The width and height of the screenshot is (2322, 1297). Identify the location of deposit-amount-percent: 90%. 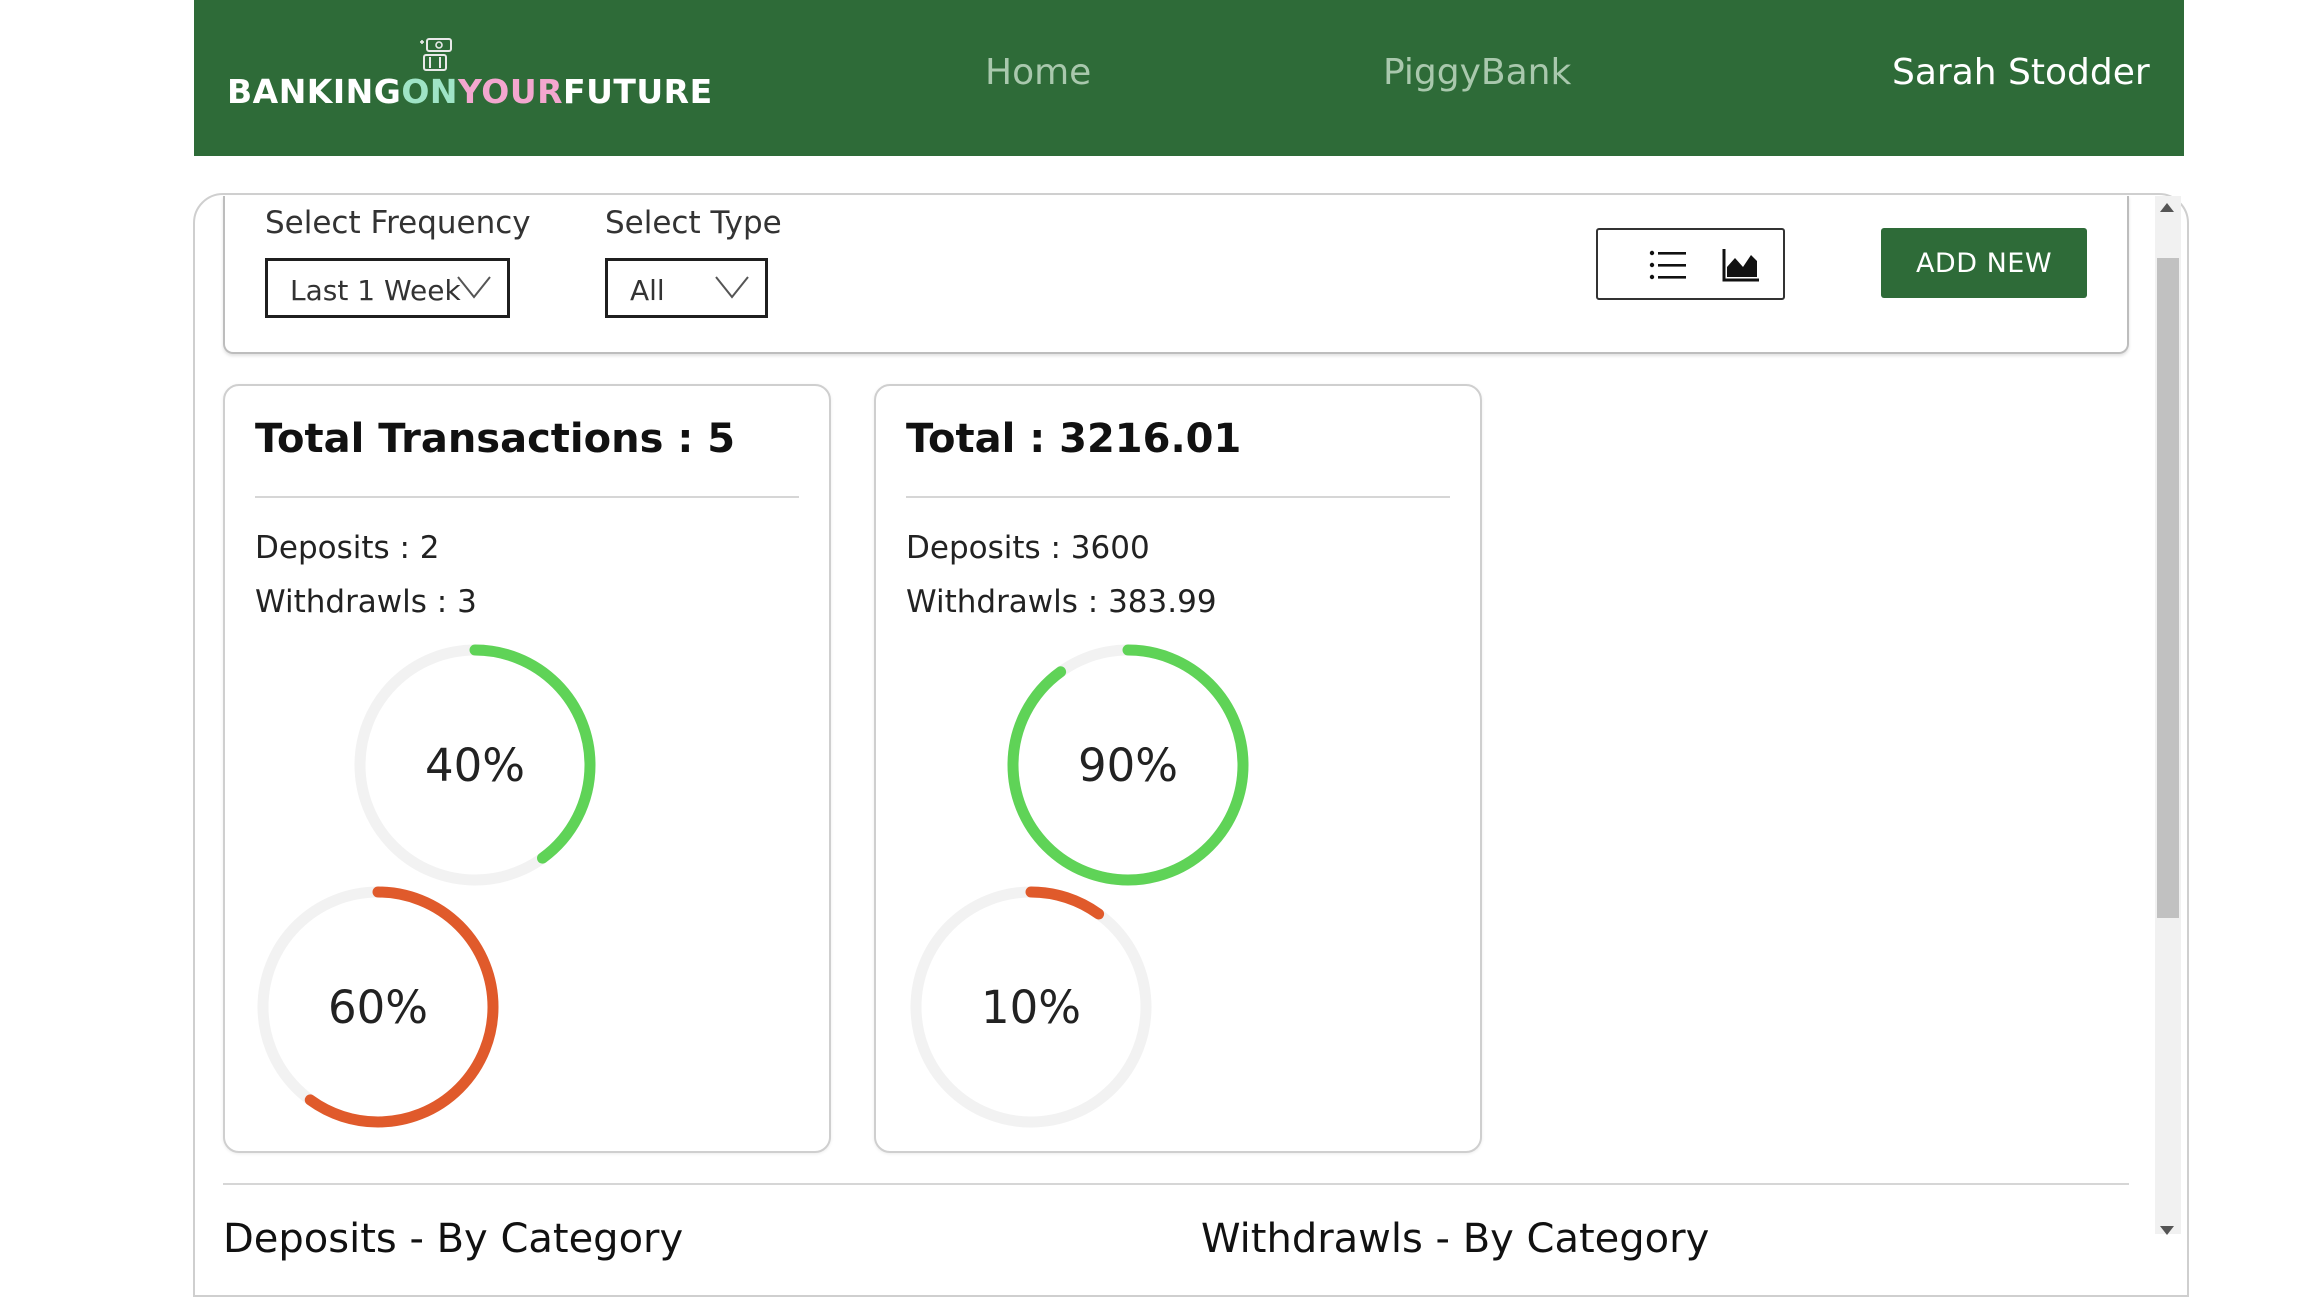
(1128, 765).